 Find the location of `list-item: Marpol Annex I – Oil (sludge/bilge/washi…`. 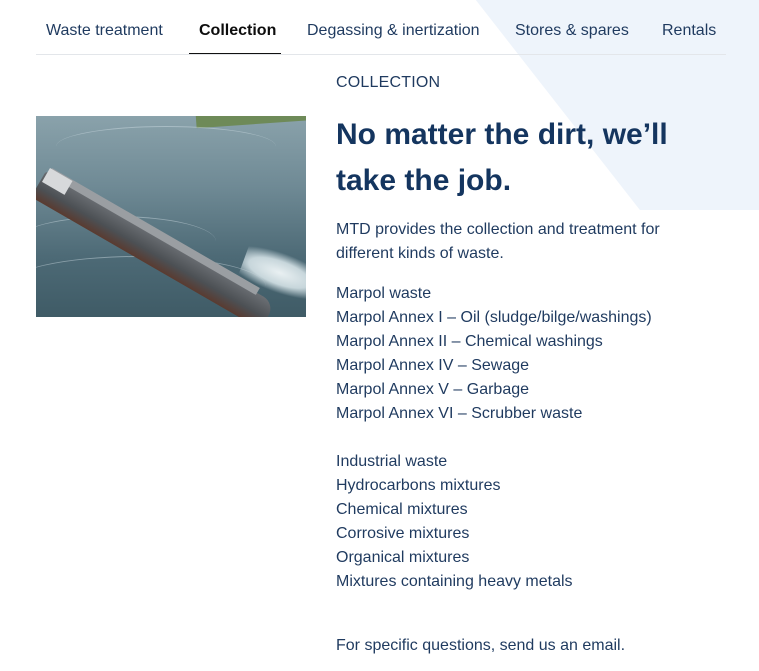

list-item: Marpol Annex I – Oil (sludge/bilge/washi… is located at coordinates (494, 317).